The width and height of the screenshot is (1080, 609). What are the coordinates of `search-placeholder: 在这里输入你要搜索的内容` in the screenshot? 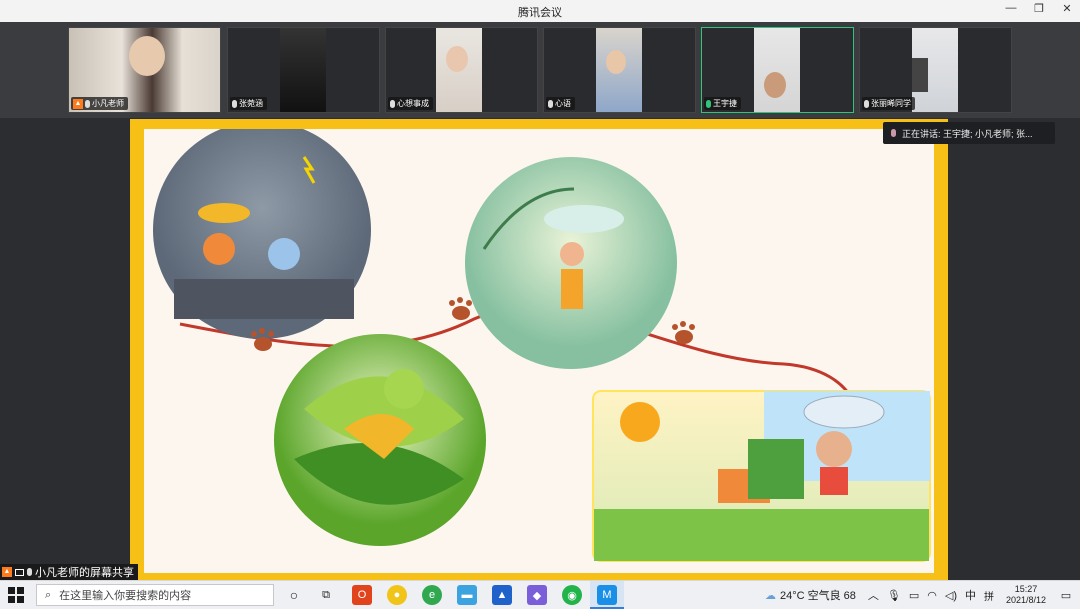 It's located at (125, 596).